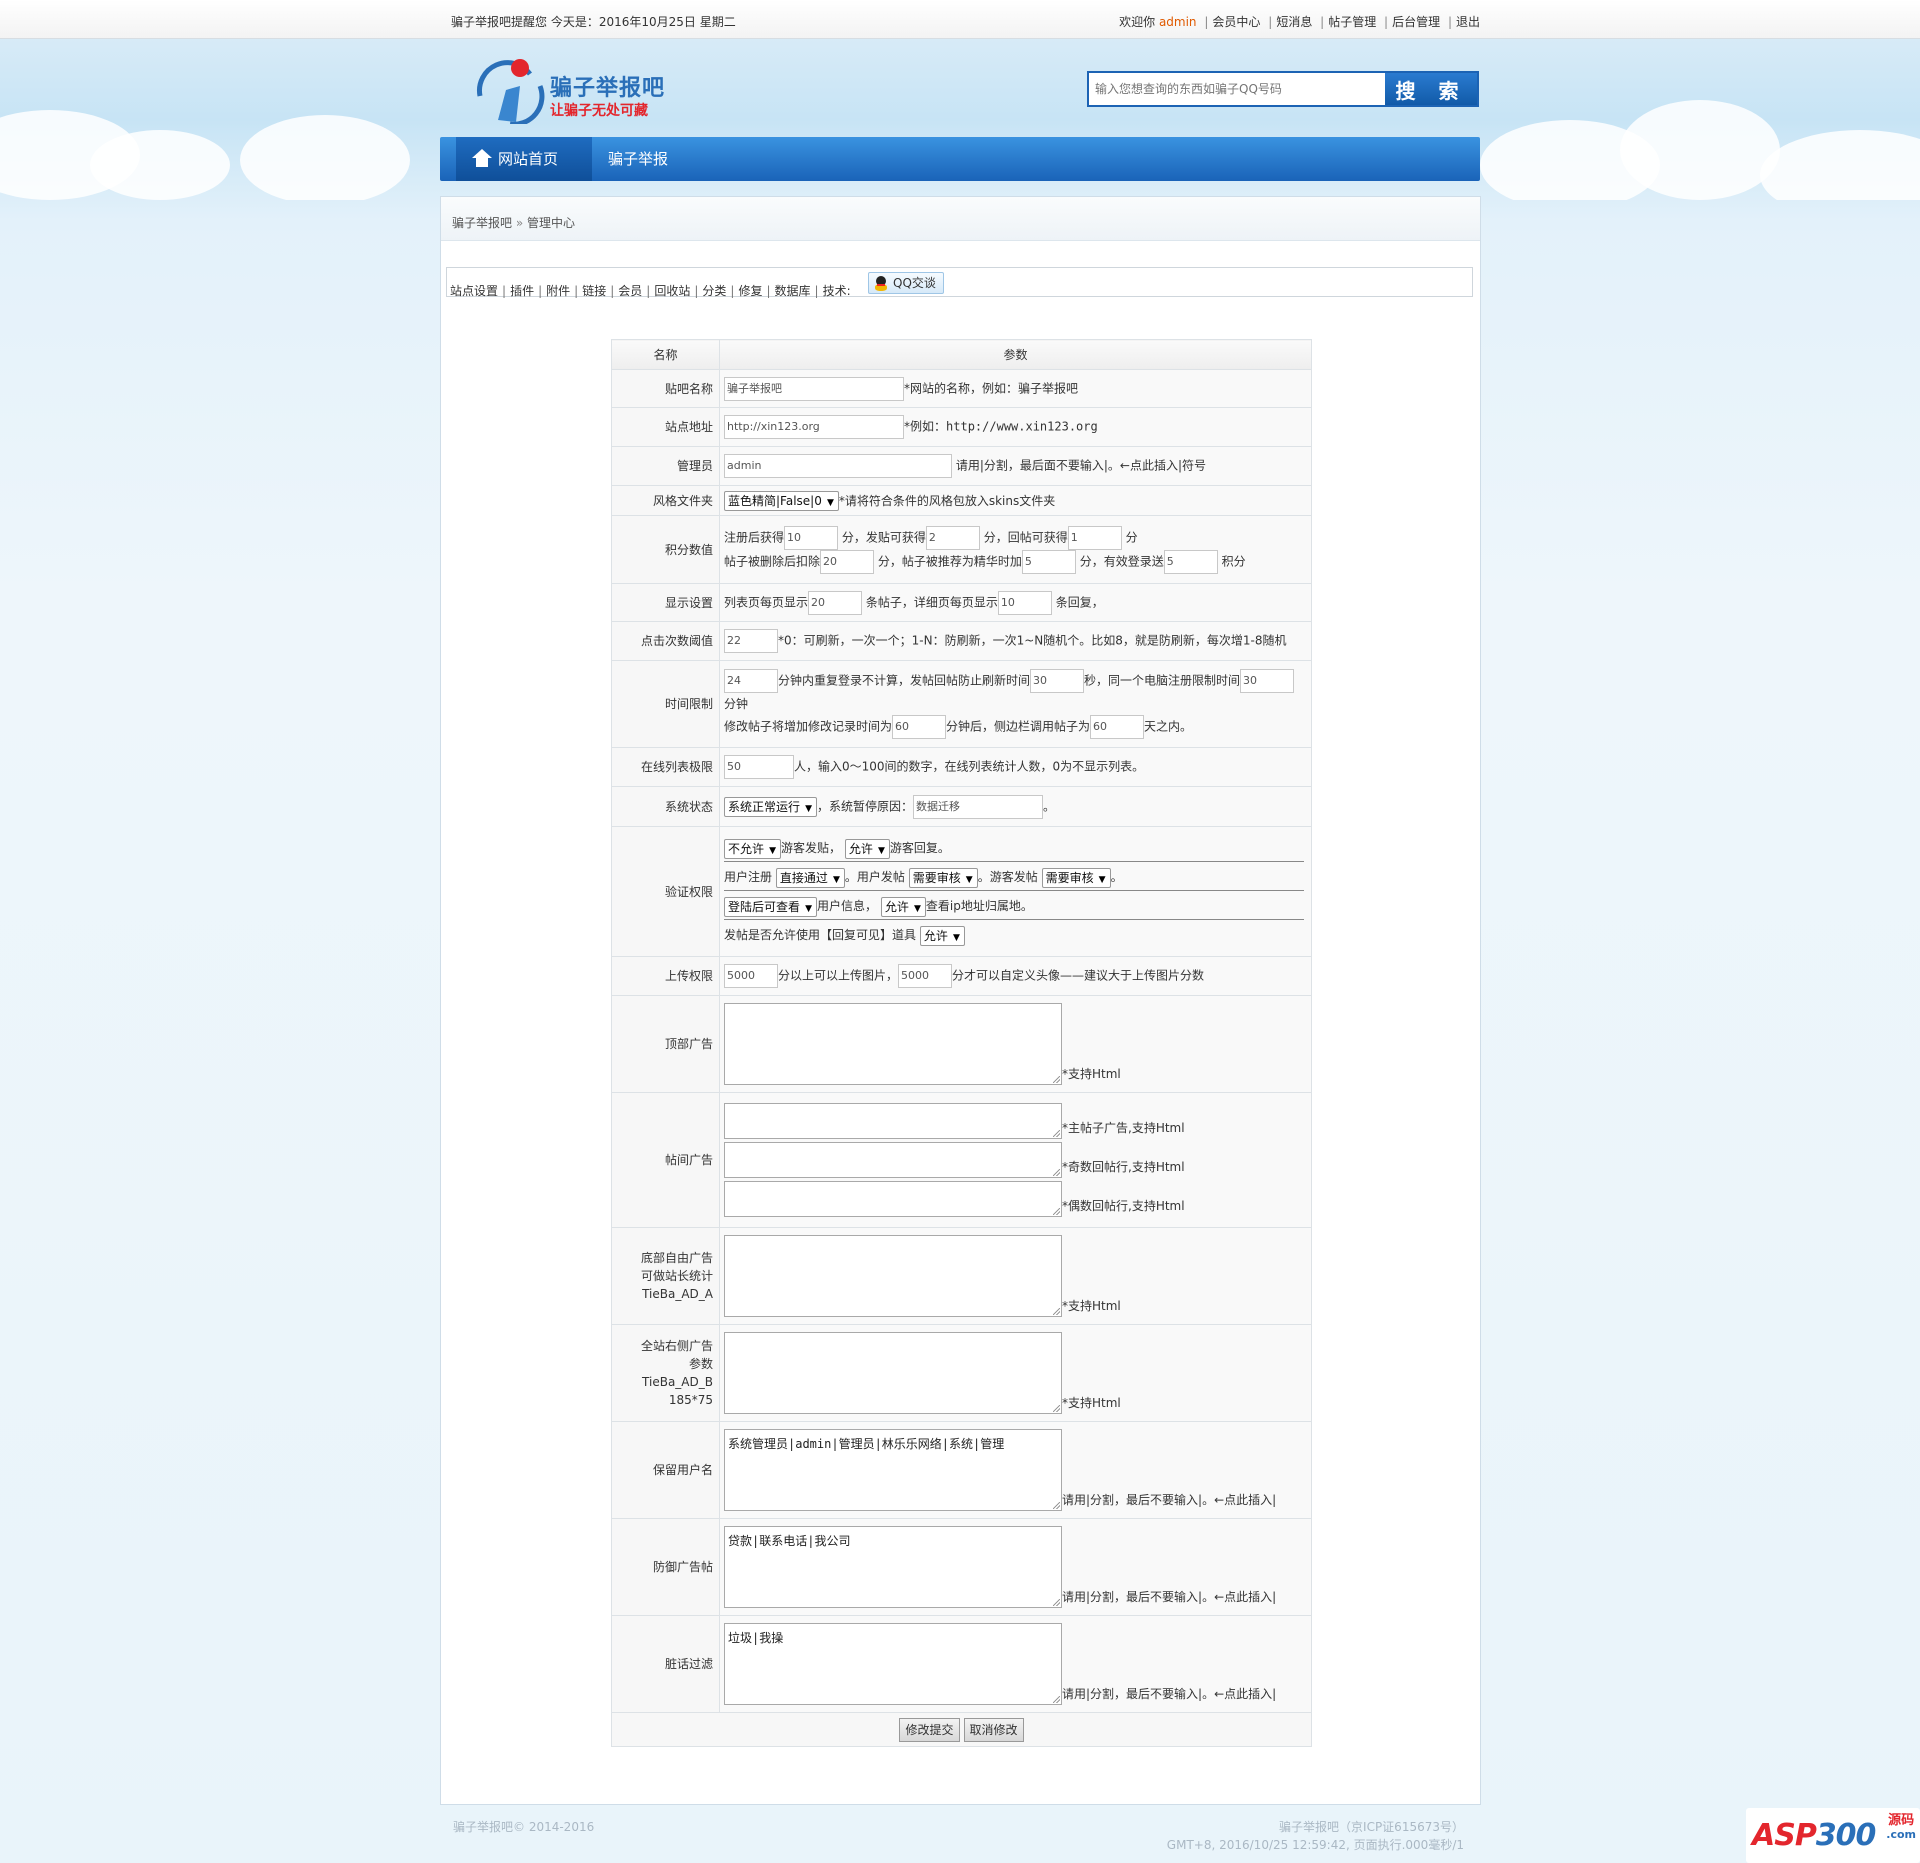 Image resolution: width=1920 pixels, height=1863 pixels. Describe the element at coordinates (665, 641) in the screenshot. I see `label-clicks: 点击次数阈值` at that location.